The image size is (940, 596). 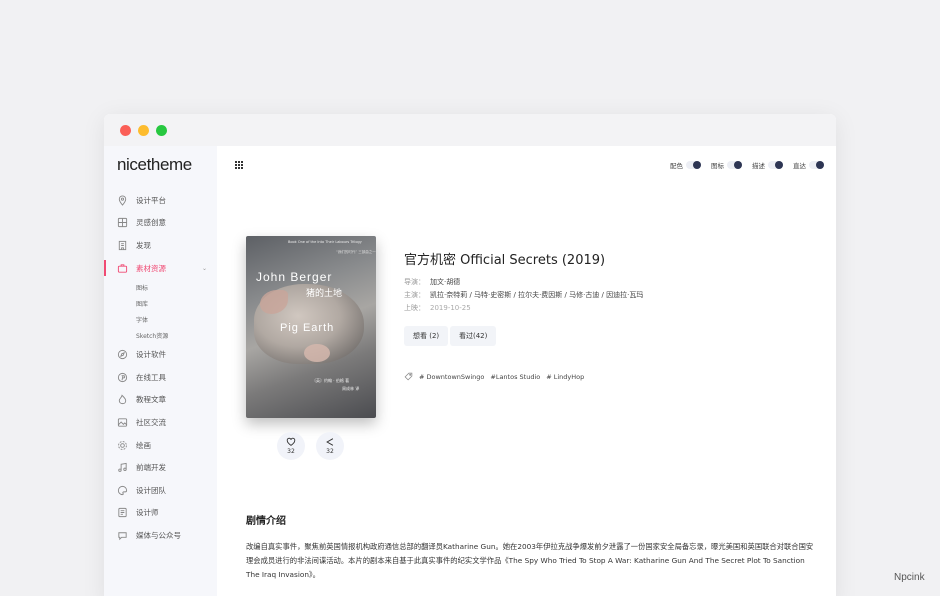 I want to click on watched-button: 看过(42), so click(x=473, y=336).